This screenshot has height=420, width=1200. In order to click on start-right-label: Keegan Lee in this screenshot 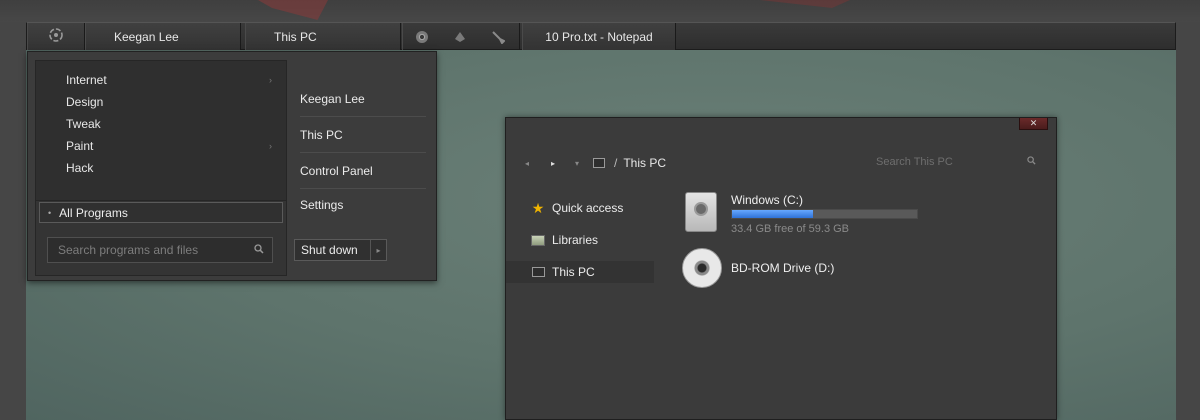, I will do `click(332, 99)`.